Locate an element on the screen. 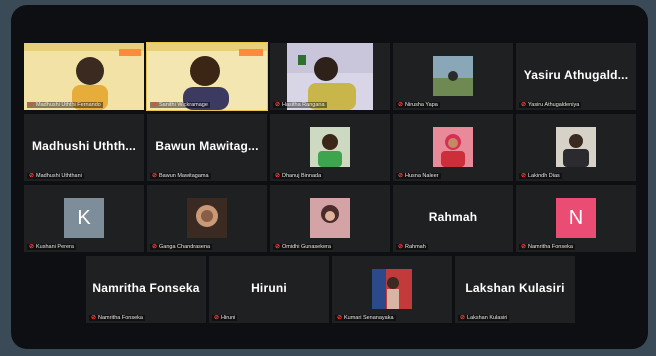  participant-tile: Namritha Fonseka ⊘ Namritha Fonseka is located at coordinates (146, 289).